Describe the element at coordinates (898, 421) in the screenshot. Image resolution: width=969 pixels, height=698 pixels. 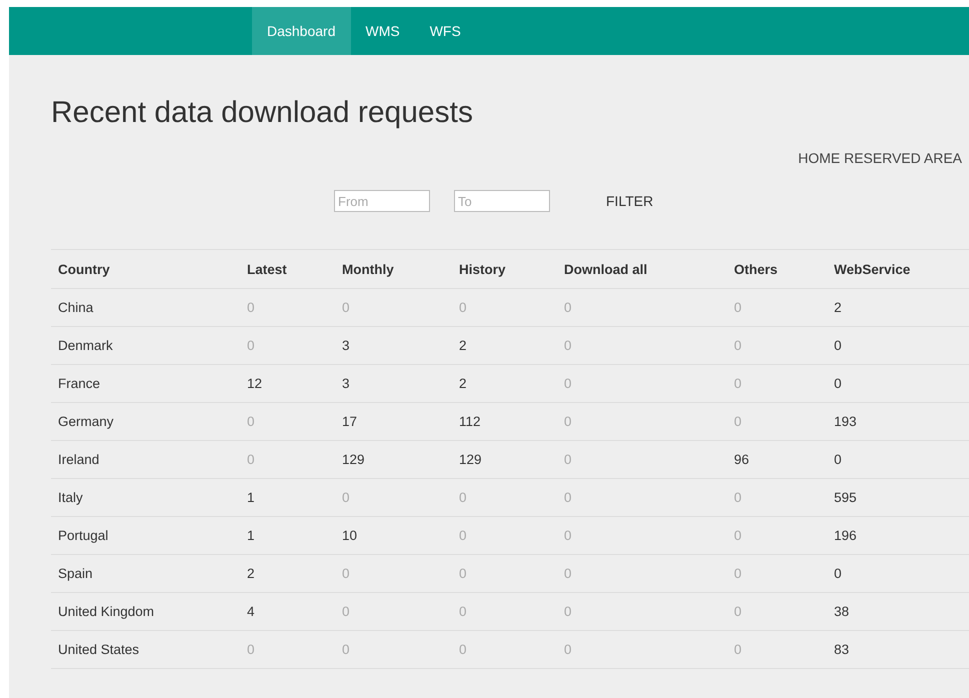
I see `table-cell: 193` at that location.